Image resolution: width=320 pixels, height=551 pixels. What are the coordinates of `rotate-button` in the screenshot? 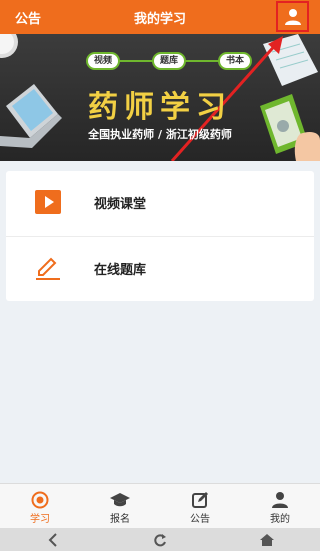 It's located at (160, 540).